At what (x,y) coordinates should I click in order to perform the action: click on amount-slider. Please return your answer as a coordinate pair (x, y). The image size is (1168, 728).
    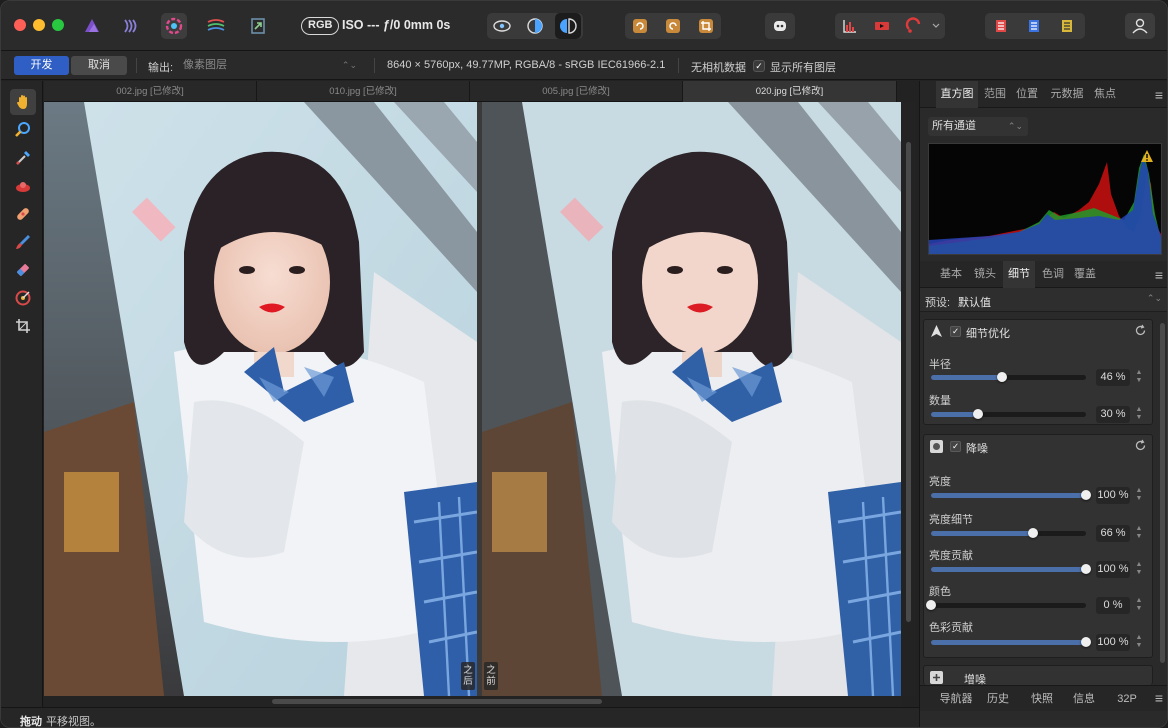
    Looking at the image, I should click on (1008, 414).